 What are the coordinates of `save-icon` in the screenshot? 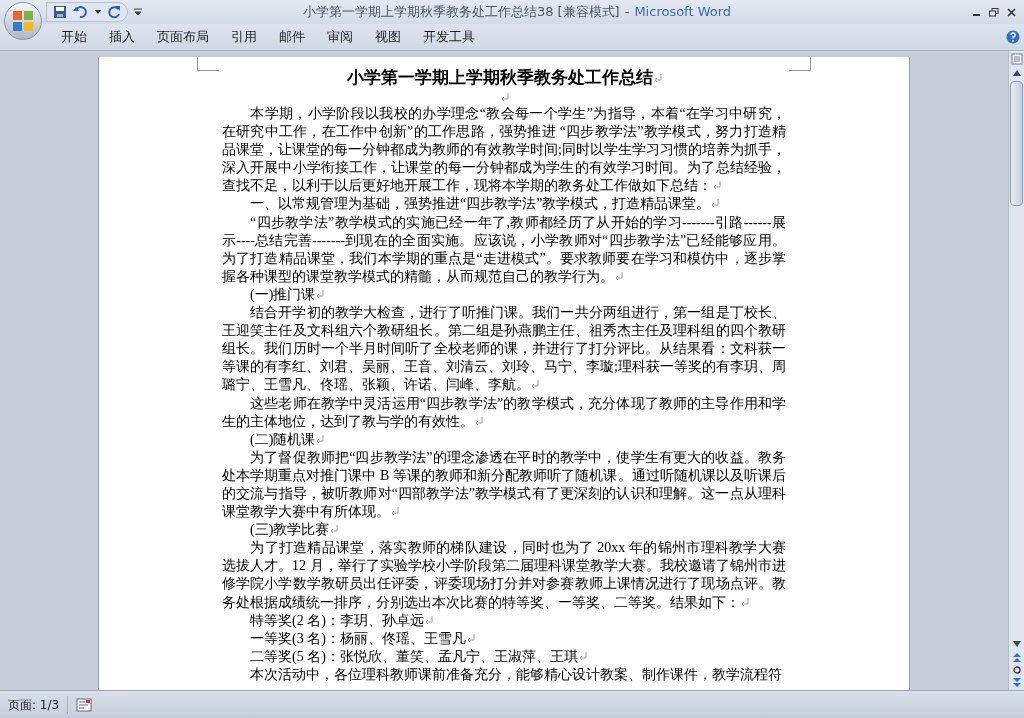 It's located at (60, 12).